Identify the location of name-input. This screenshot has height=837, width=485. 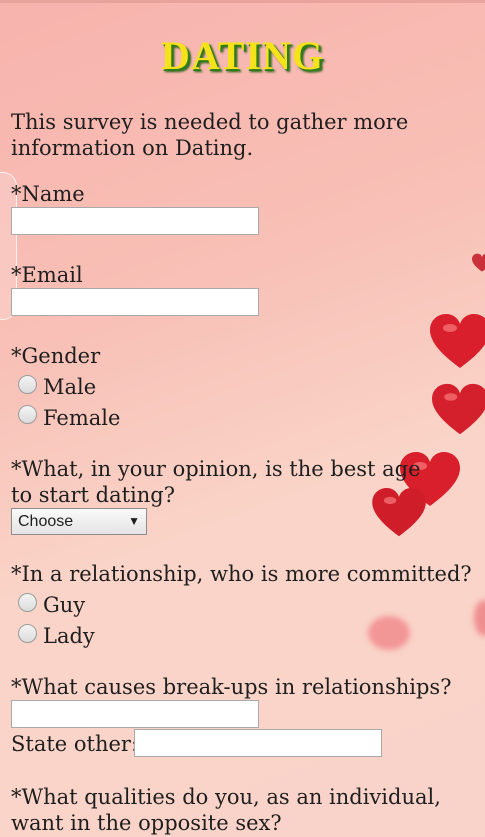
(135, 221).